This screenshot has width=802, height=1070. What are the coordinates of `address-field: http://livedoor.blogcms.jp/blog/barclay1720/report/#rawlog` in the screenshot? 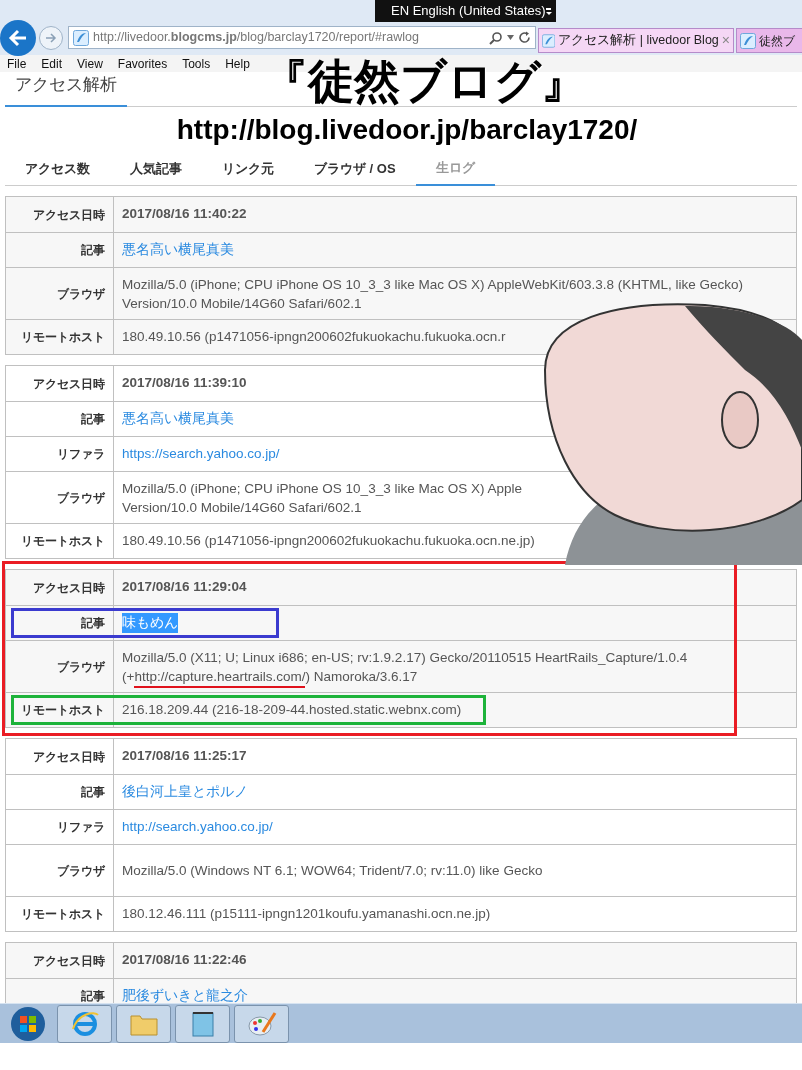 It's located at (302, 37).